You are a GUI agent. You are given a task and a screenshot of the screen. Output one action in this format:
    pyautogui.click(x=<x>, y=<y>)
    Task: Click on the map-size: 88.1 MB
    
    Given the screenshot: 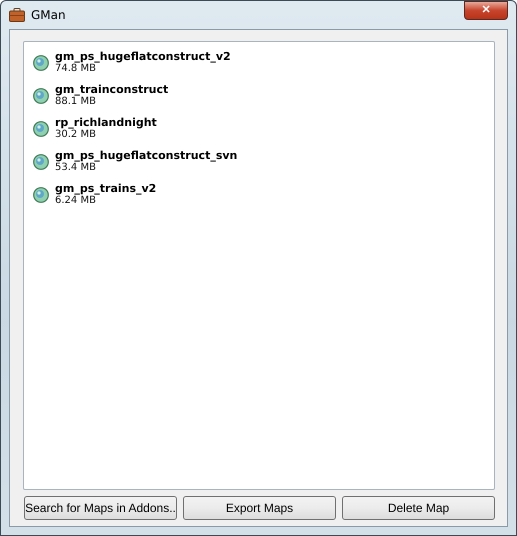 What is the action you would take?
    pyautogui.click(x=76, y=102)
    